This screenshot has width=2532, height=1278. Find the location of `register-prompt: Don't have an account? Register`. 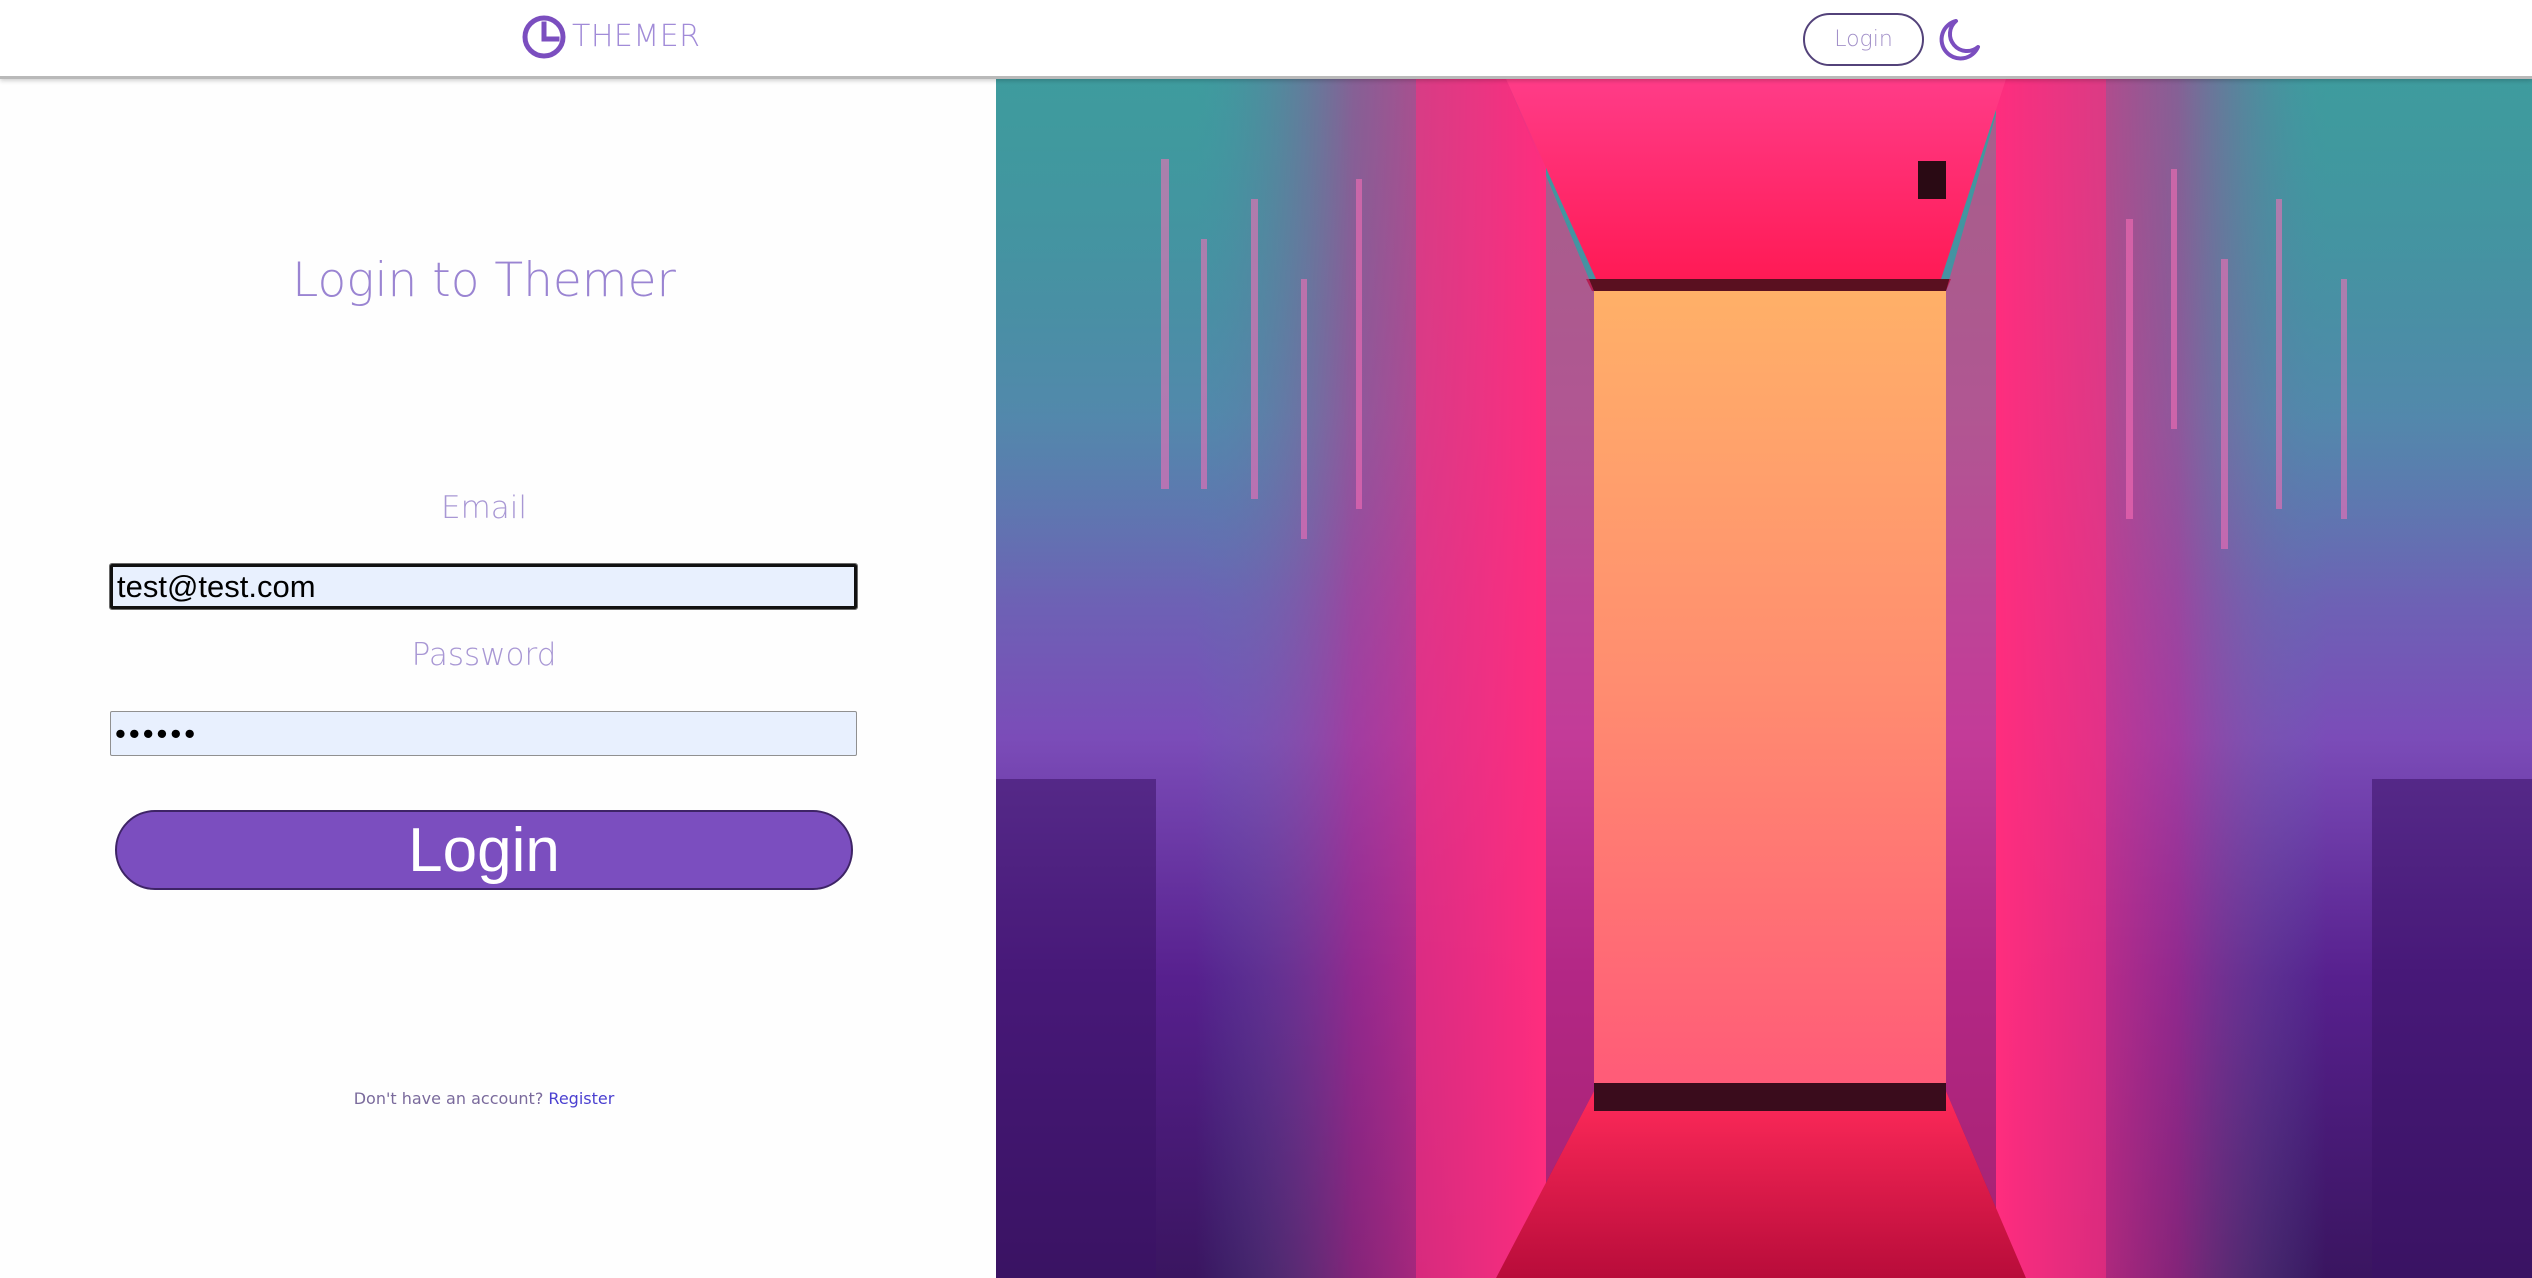

register-prompt: Don't have an account? Register is located at coordinates (484, 1098).